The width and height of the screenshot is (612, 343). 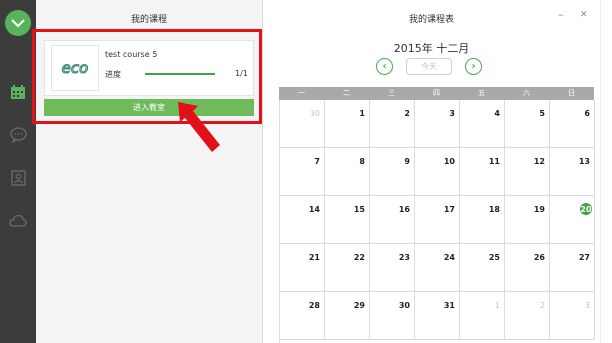 What do you see at coordinates (18, 135) in the screenshot?
I see `chat-icon` at bounding box center [18, 135].